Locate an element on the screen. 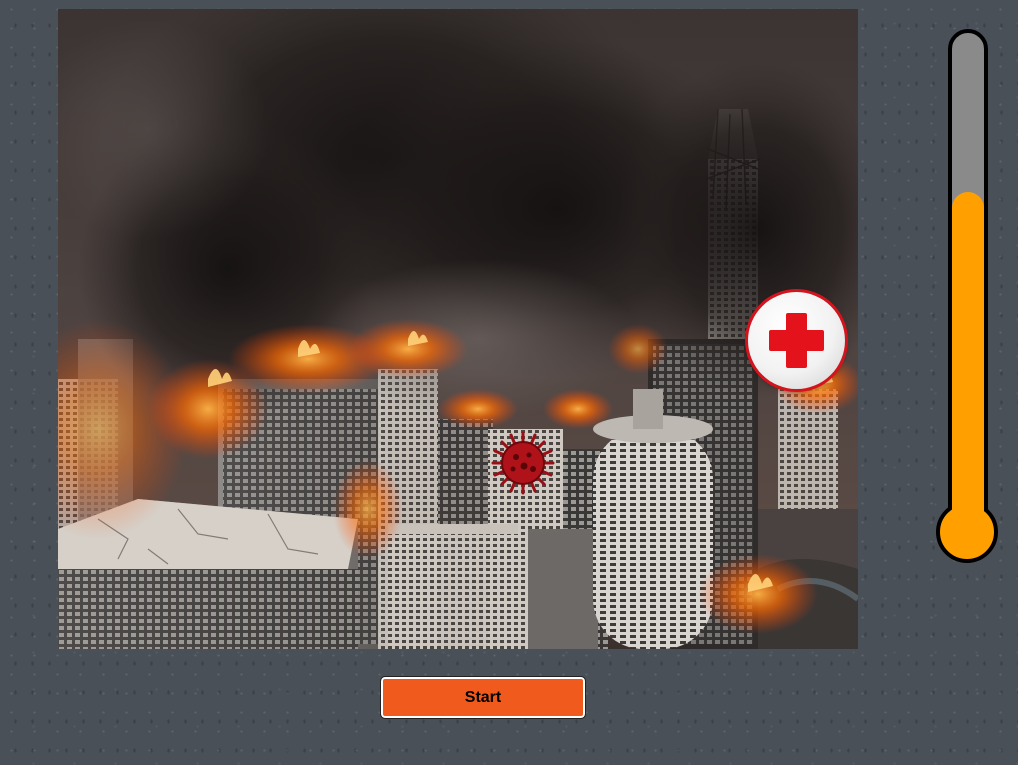  start-button: Start is located at coordinates (483, 697).